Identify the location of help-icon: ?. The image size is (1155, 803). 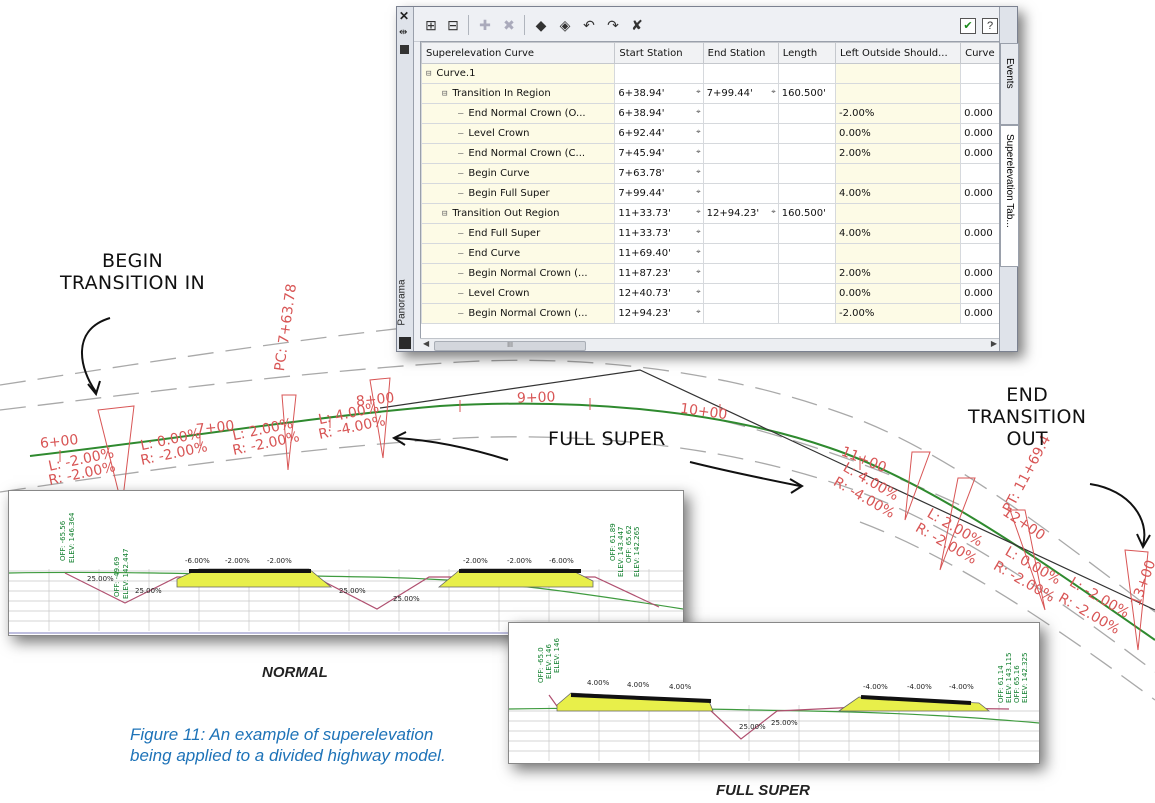
(990, 26).